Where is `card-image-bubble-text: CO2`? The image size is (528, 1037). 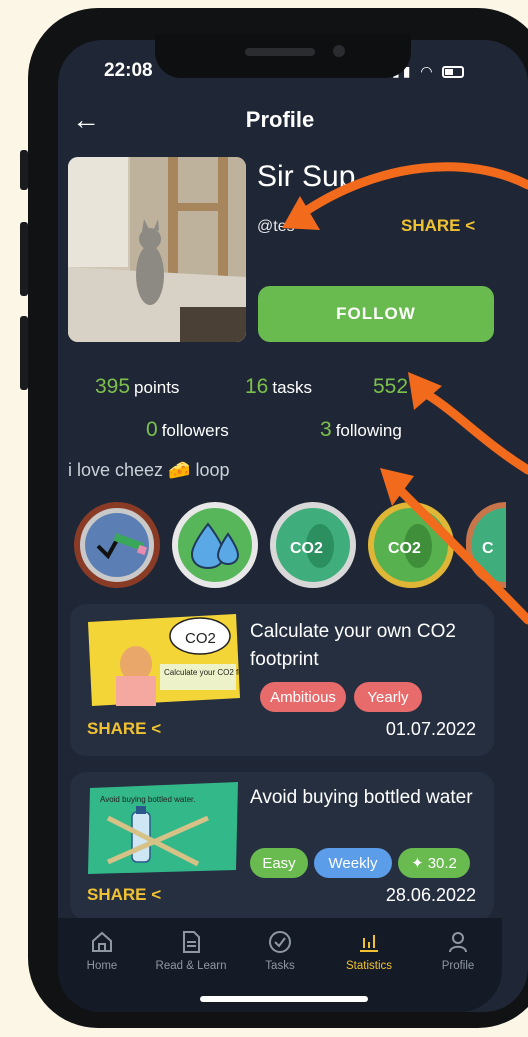
card-image-bubble-text: CO2 is located at coordinates (200, 638).